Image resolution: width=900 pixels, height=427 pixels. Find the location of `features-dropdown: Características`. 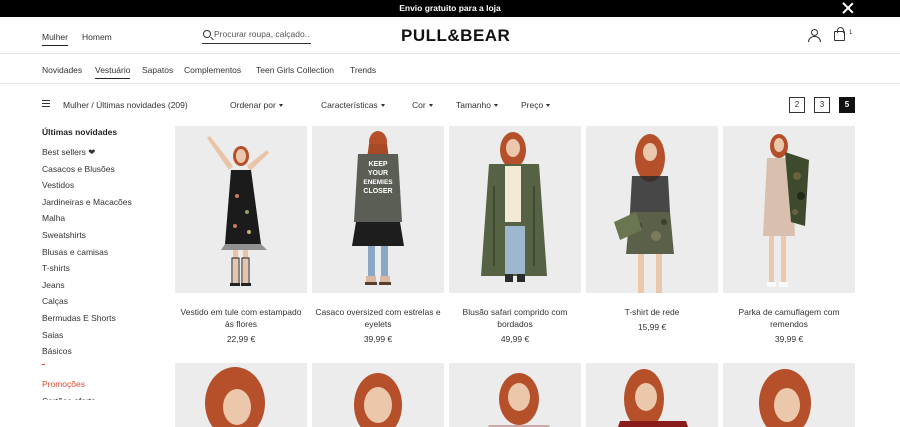

features-dropdown: Características is located at coordinates (353, 105).